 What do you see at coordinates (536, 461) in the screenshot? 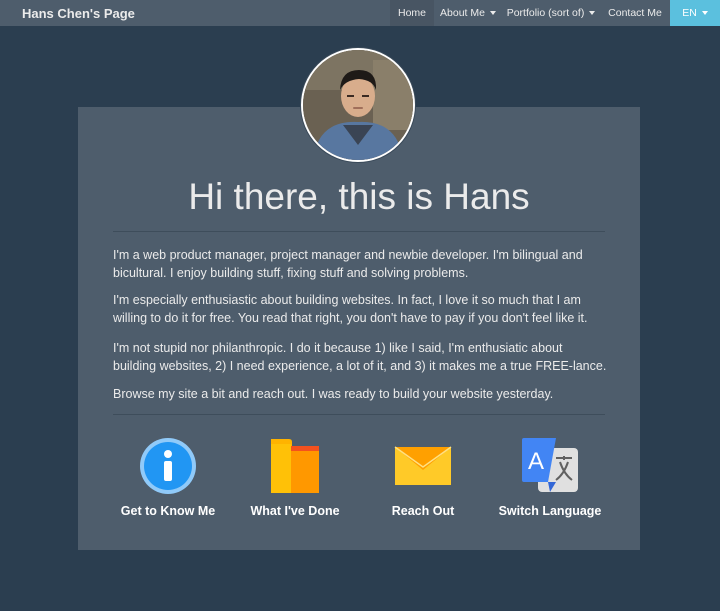
I see `svg-text: A` at bounding box center [536, 461].